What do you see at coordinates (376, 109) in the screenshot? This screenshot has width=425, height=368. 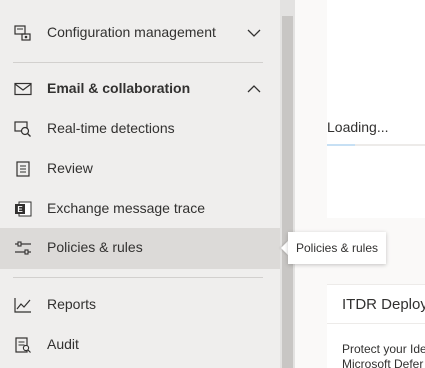 I see `loading-panel` at bounding box center [376, 109].